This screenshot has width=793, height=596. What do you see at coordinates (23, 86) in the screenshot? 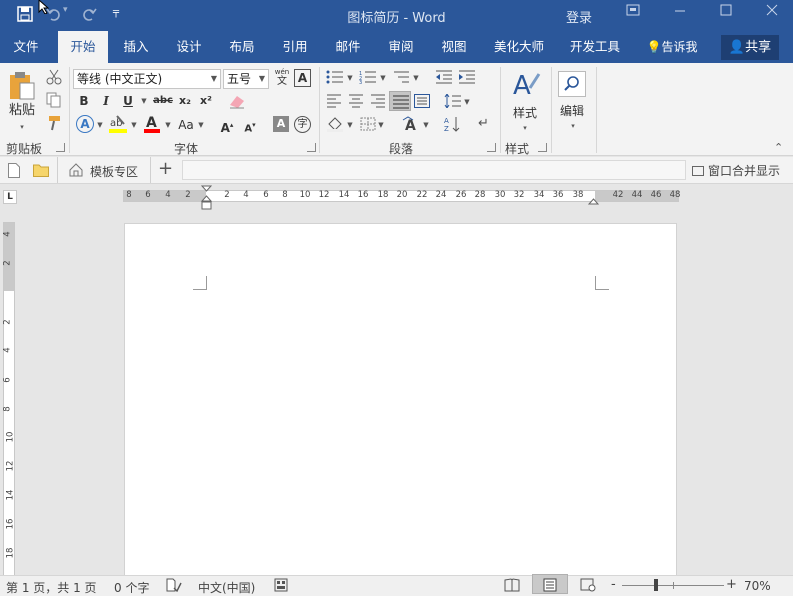
I see `paste-clipboard-icon` at bounding box center [23, 86].